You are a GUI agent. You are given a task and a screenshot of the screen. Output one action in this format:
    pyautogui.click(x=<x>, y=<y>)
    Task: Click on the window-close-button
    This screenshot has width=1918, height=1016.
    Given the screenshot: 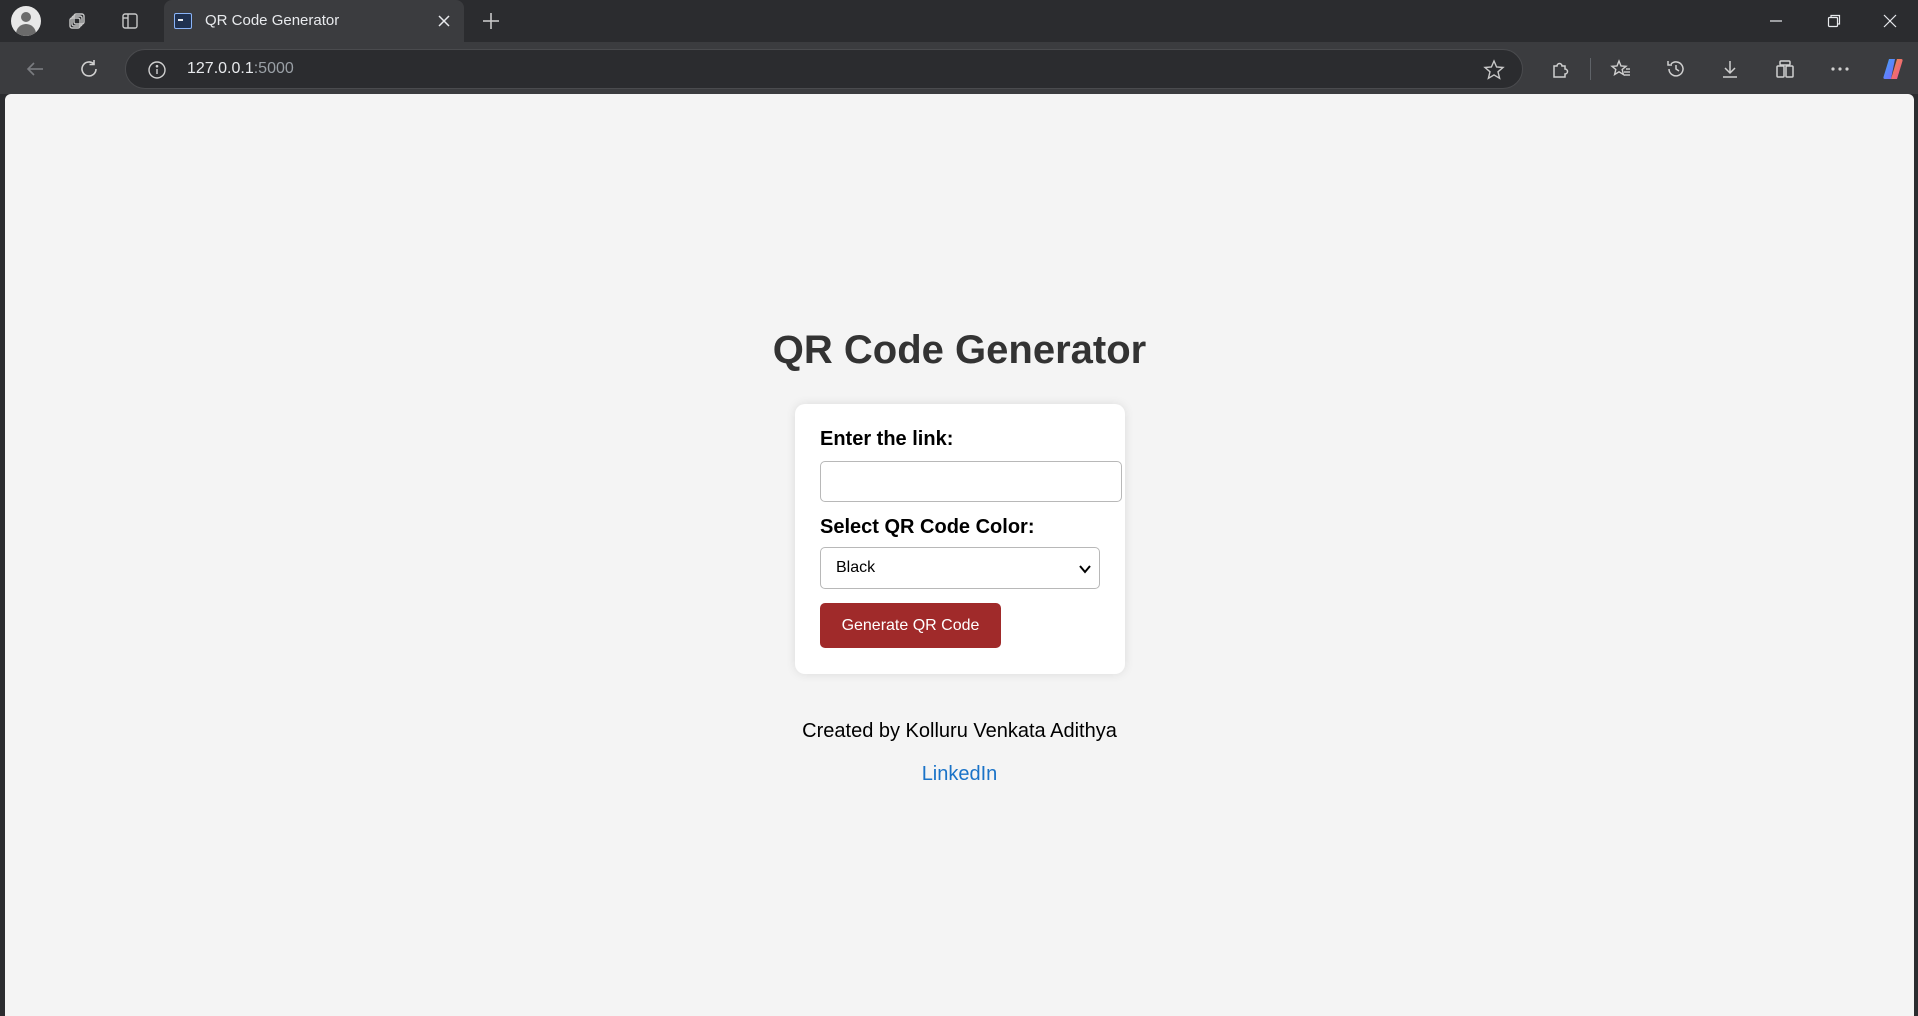 What is the action you would take?
    pyautogui.click(x=1890, y=21)
    